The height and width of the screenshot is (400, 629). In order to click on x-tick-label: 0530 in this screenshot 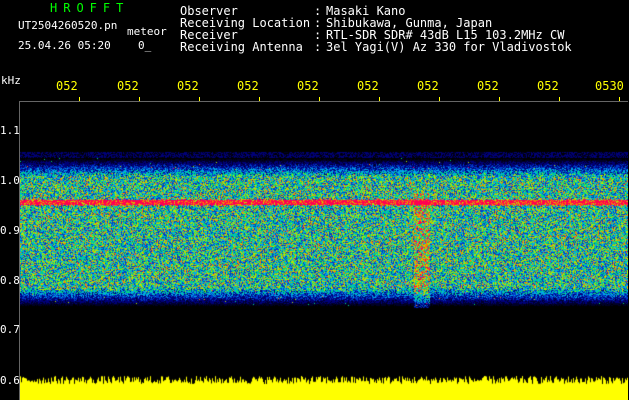, I will do `click(609, 86)`.